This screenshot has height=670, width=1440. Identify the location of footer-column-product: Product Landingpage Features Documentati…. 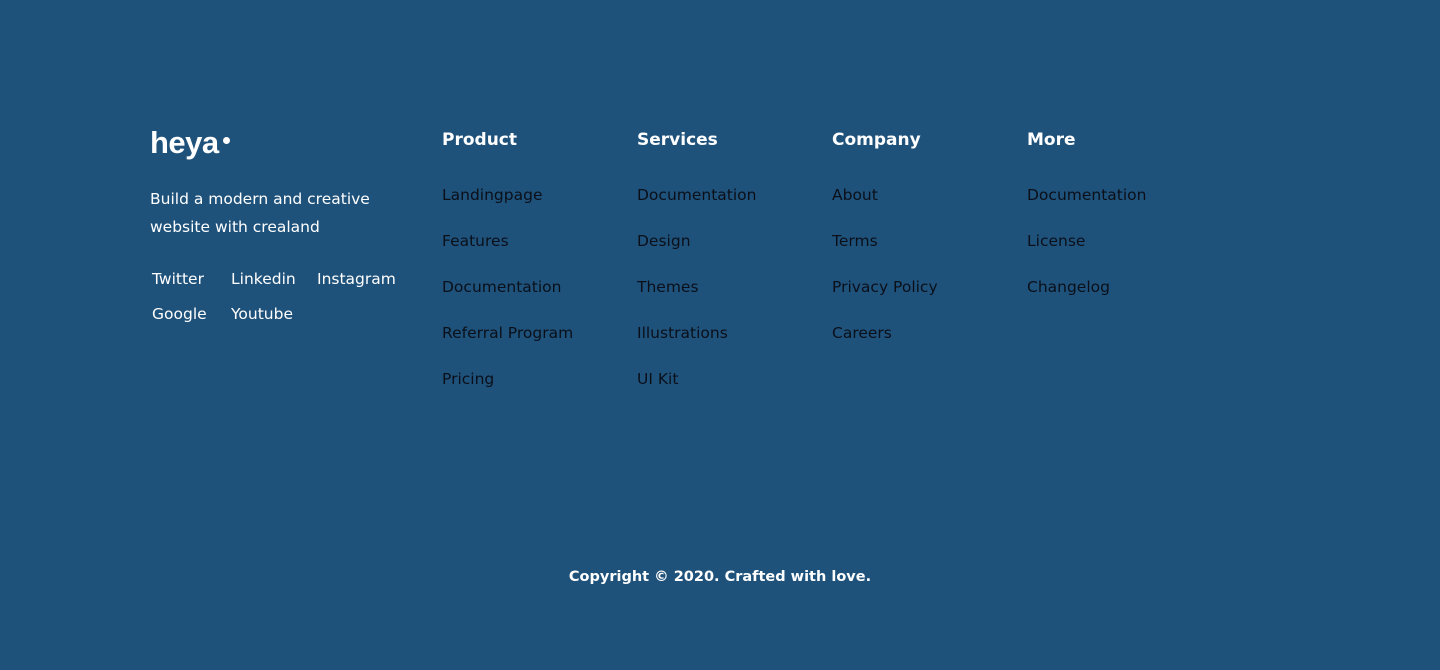
(507, 258).